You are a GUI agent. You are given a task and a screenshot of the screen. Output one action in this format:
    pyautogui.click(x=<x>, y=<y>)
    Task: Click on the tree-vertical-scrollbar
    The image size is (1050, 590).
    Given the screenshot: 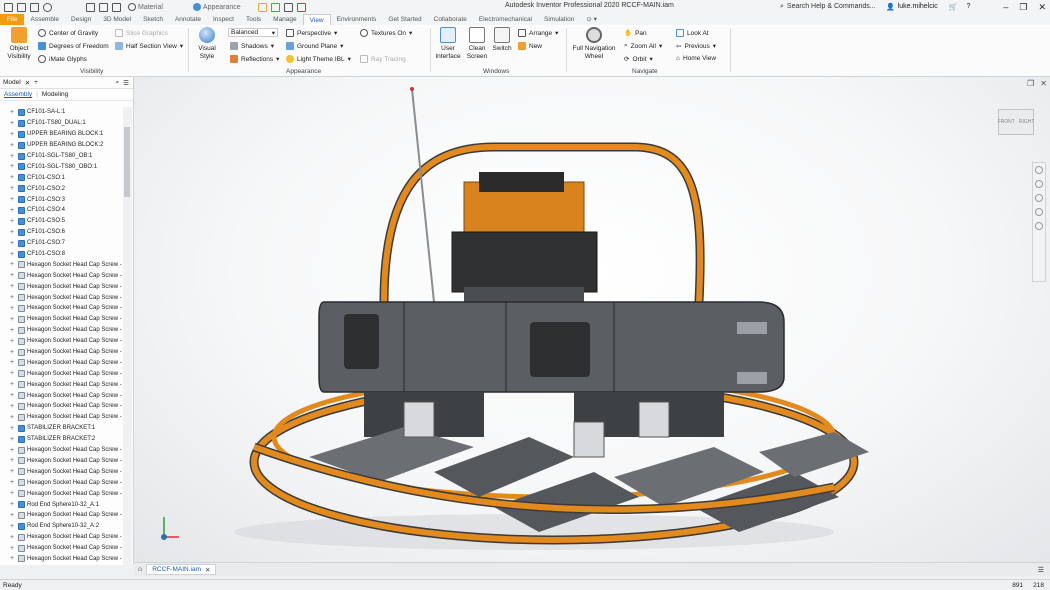 What is the action you would take?
    pyautogui.click(x=127, y=339)
    